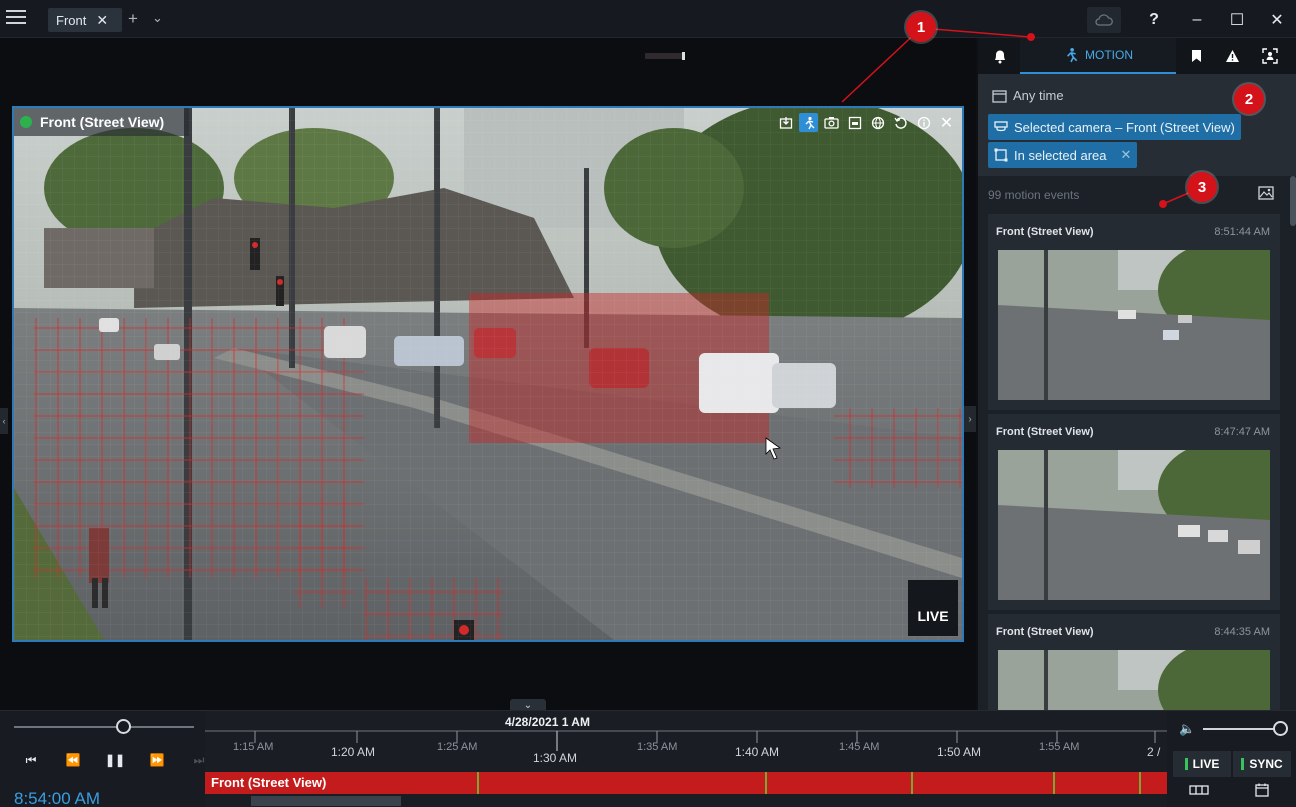 This screenshot has width=1296, height=807. Describe the element at coordinates (1262, 791) in the screenshot. I see `calendar-picker-icon` at that location.